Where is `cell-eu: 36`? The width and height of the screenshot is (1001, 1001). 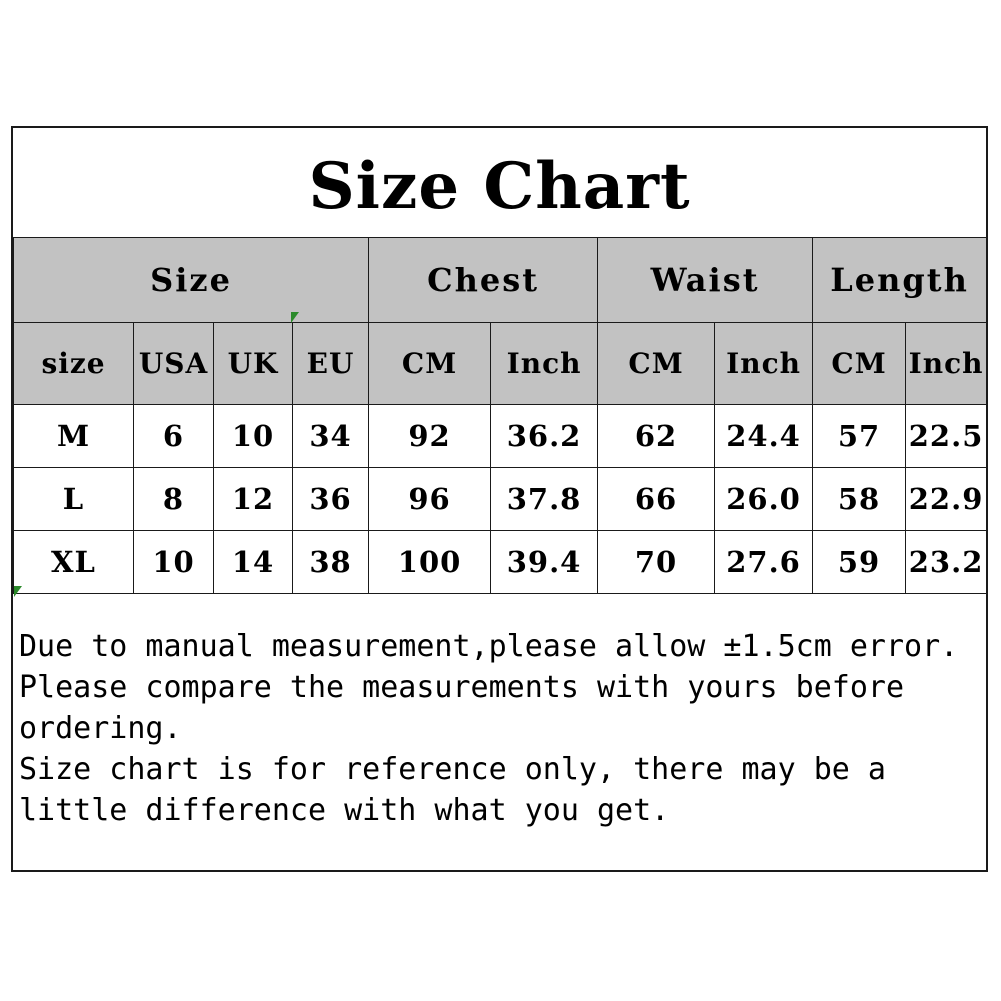
cell-eu: 36 is located at coordinates (330, 499).